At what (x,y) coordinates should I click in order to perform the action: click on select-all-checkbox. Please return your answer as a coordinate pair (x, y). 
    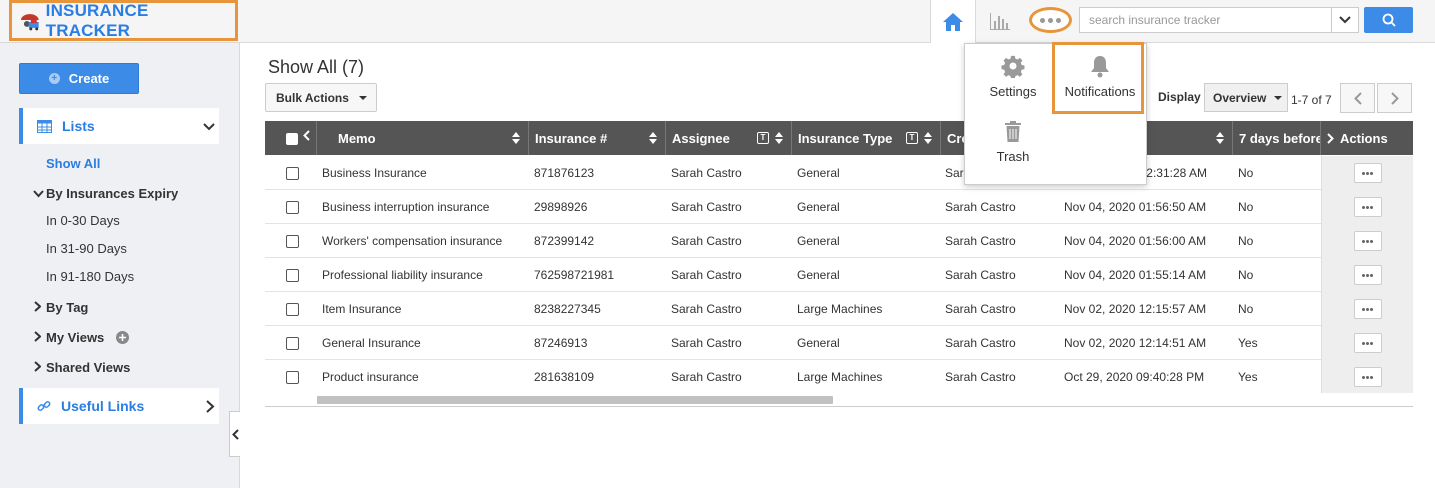
    Looking at the image, I should click on (292, 139).